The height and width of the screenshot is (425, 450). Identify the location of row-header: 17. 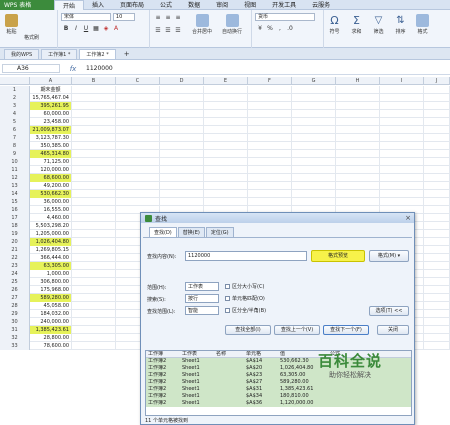
(15, 218).